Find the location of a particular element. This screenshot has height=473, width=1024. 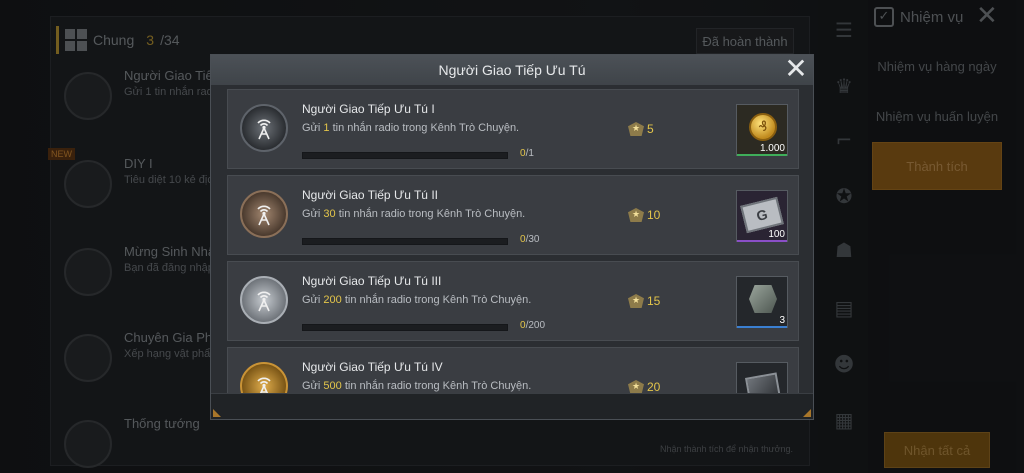

dialog-title: Người Giao Tiếp Ưu Tú is located at coordinates (512, 70).